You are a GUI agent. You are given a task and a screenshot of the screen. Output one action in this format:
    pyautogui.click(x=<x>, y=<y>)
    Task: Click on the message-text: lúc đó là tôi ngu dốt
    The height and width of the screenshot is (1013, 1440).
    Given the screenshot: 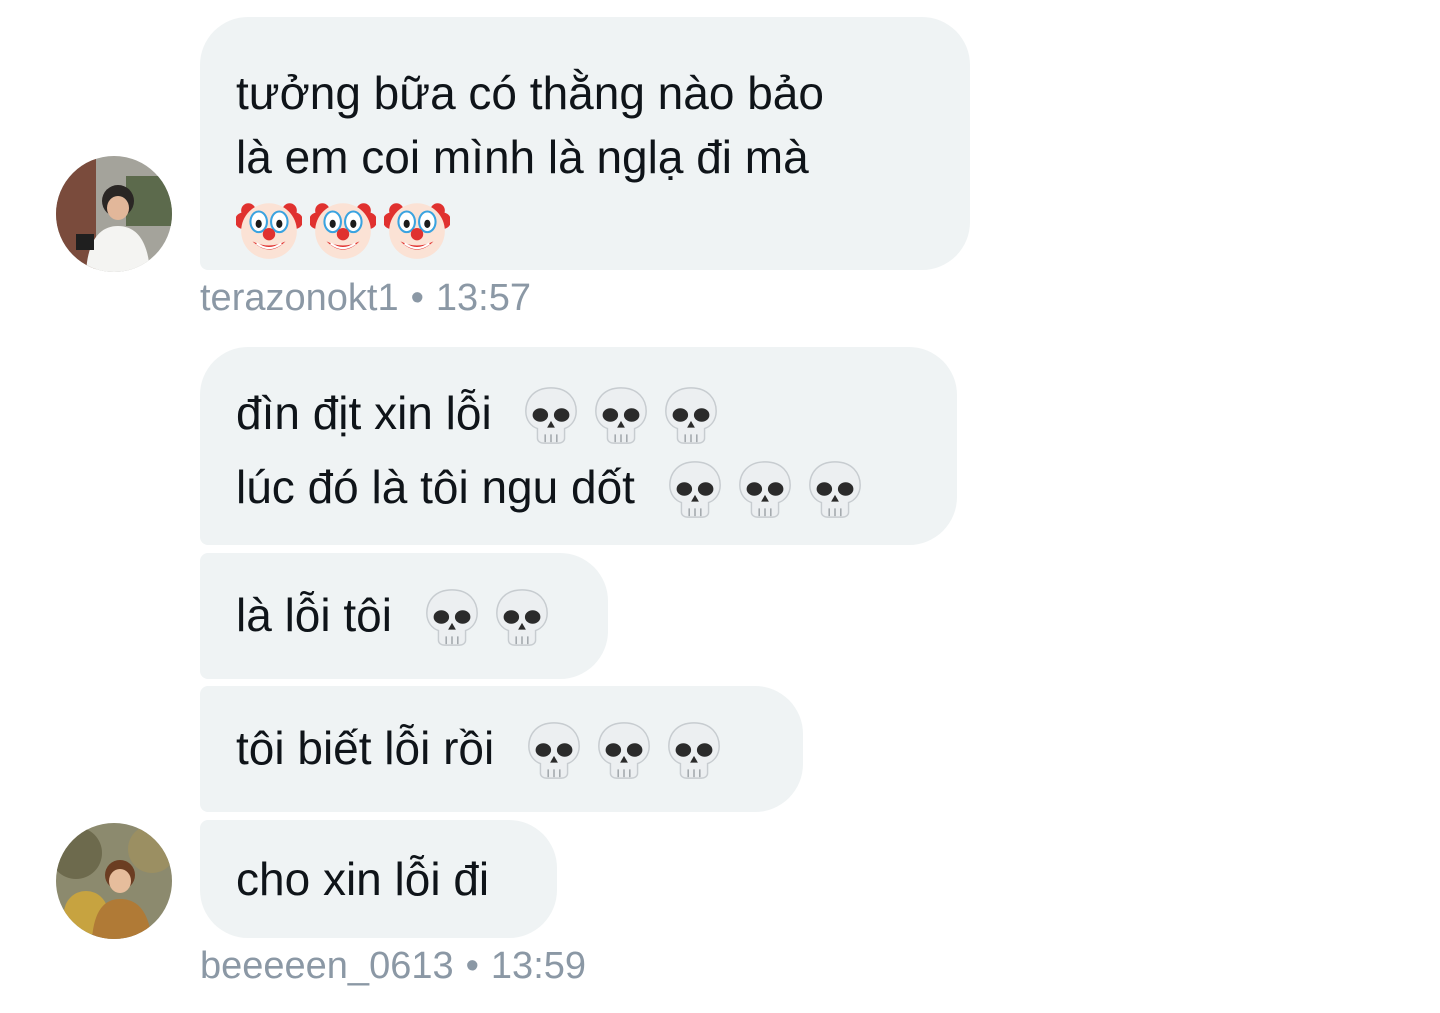 What is the action you would take?
    pyautogui.click(x=435, y=486)
    